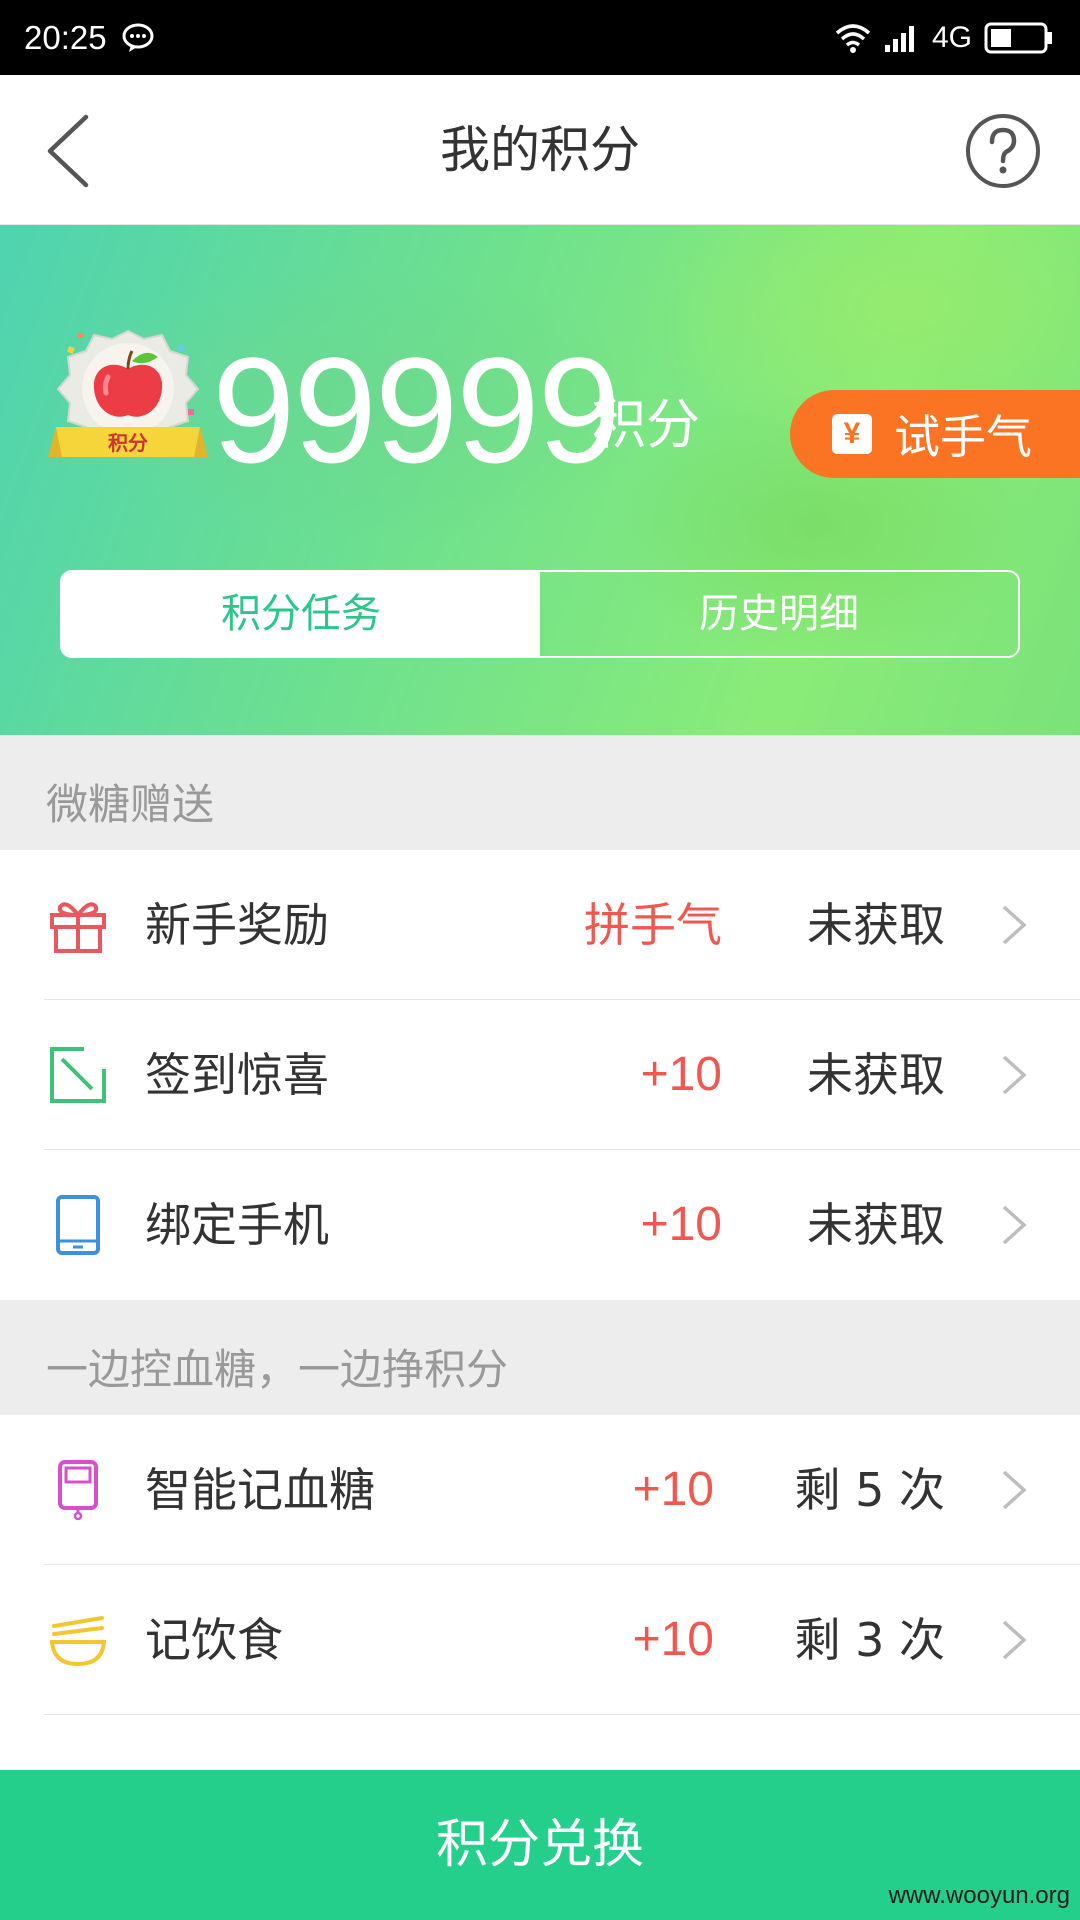 The image size is (1080, 1920). What do you see at coordinates (869, 1490) in the screenshot?
I see `task-status: 剩 5 次` at bounding box center [869, 1490].